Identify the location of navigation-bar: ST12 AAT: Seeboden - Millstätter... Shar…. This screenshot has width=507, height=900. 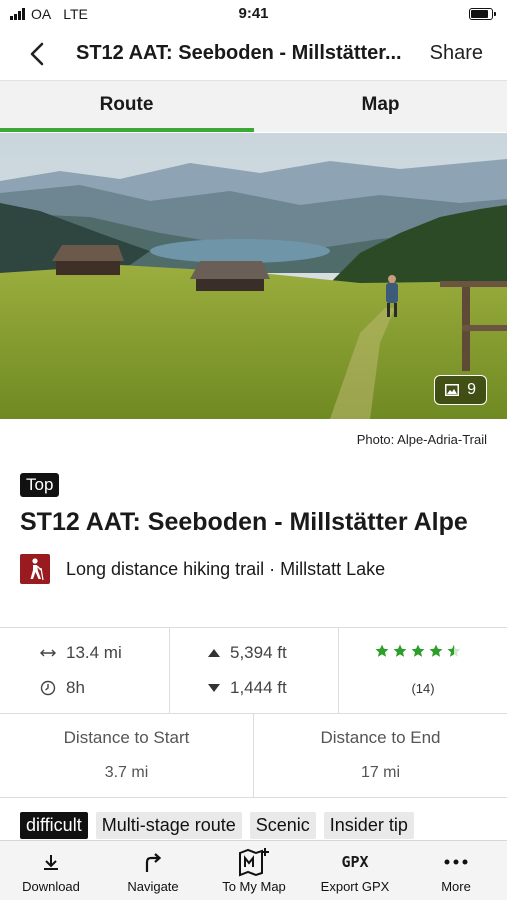
(253, 54).